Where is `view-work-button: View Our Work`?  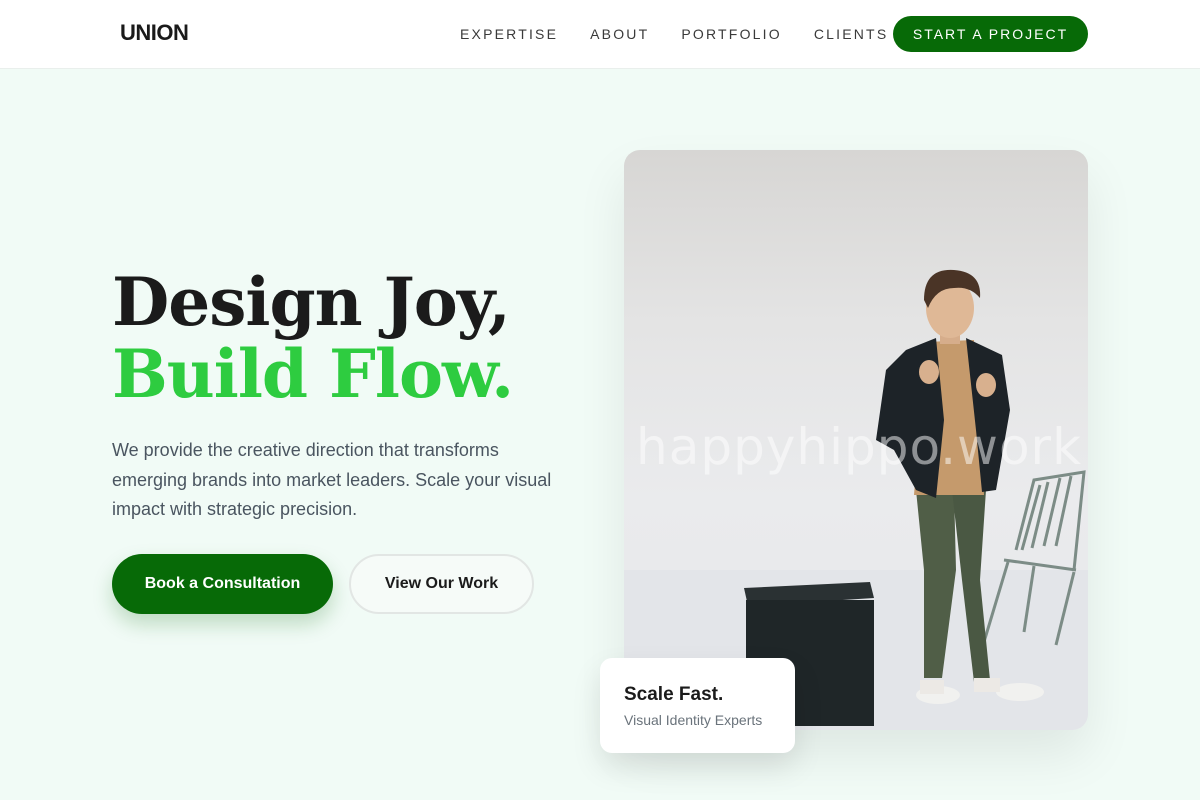
view-work-button: View Our Work is located at coordinates (441, 584).